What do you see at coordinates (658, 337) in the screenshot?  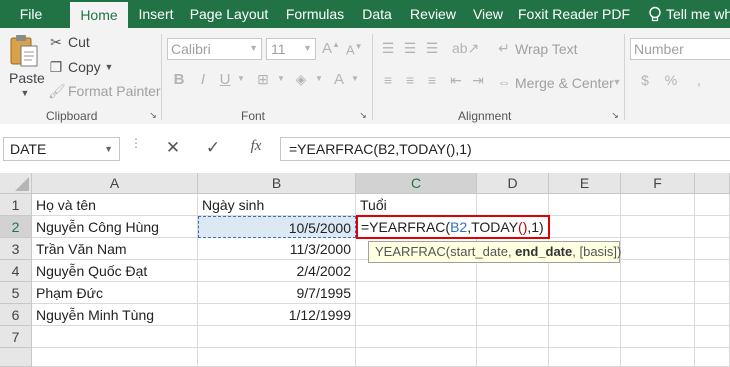 I see `cell-f7` at bounding box center [658, 337].